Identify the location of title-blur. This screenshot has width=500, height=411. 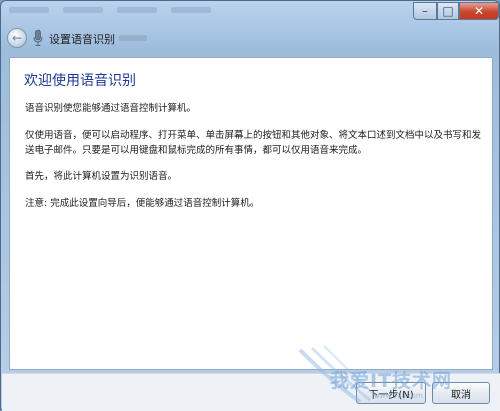
(133, 38).